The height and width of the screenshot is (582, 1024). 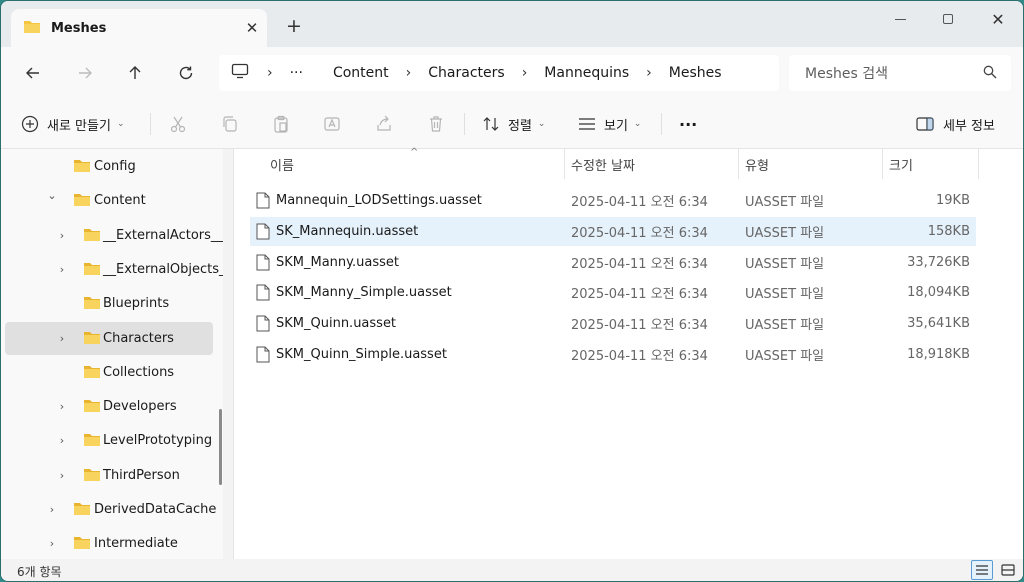 I want to click on sidebar-item: › ThirdPerson, so click(x=109, y=475).